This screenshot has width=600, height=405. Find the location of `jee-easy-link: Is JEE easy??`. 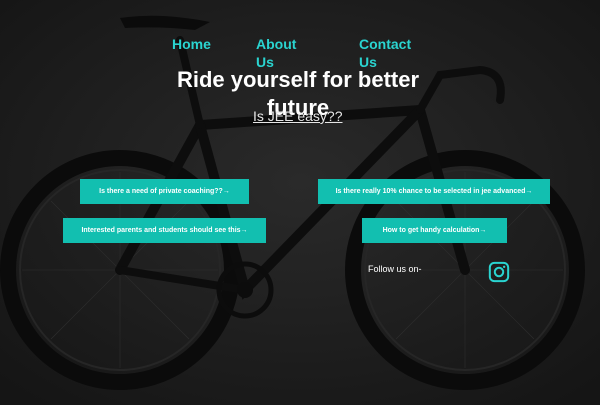

jee-easy-link: Is JEE easy?? is located at coordinates (298, 116).